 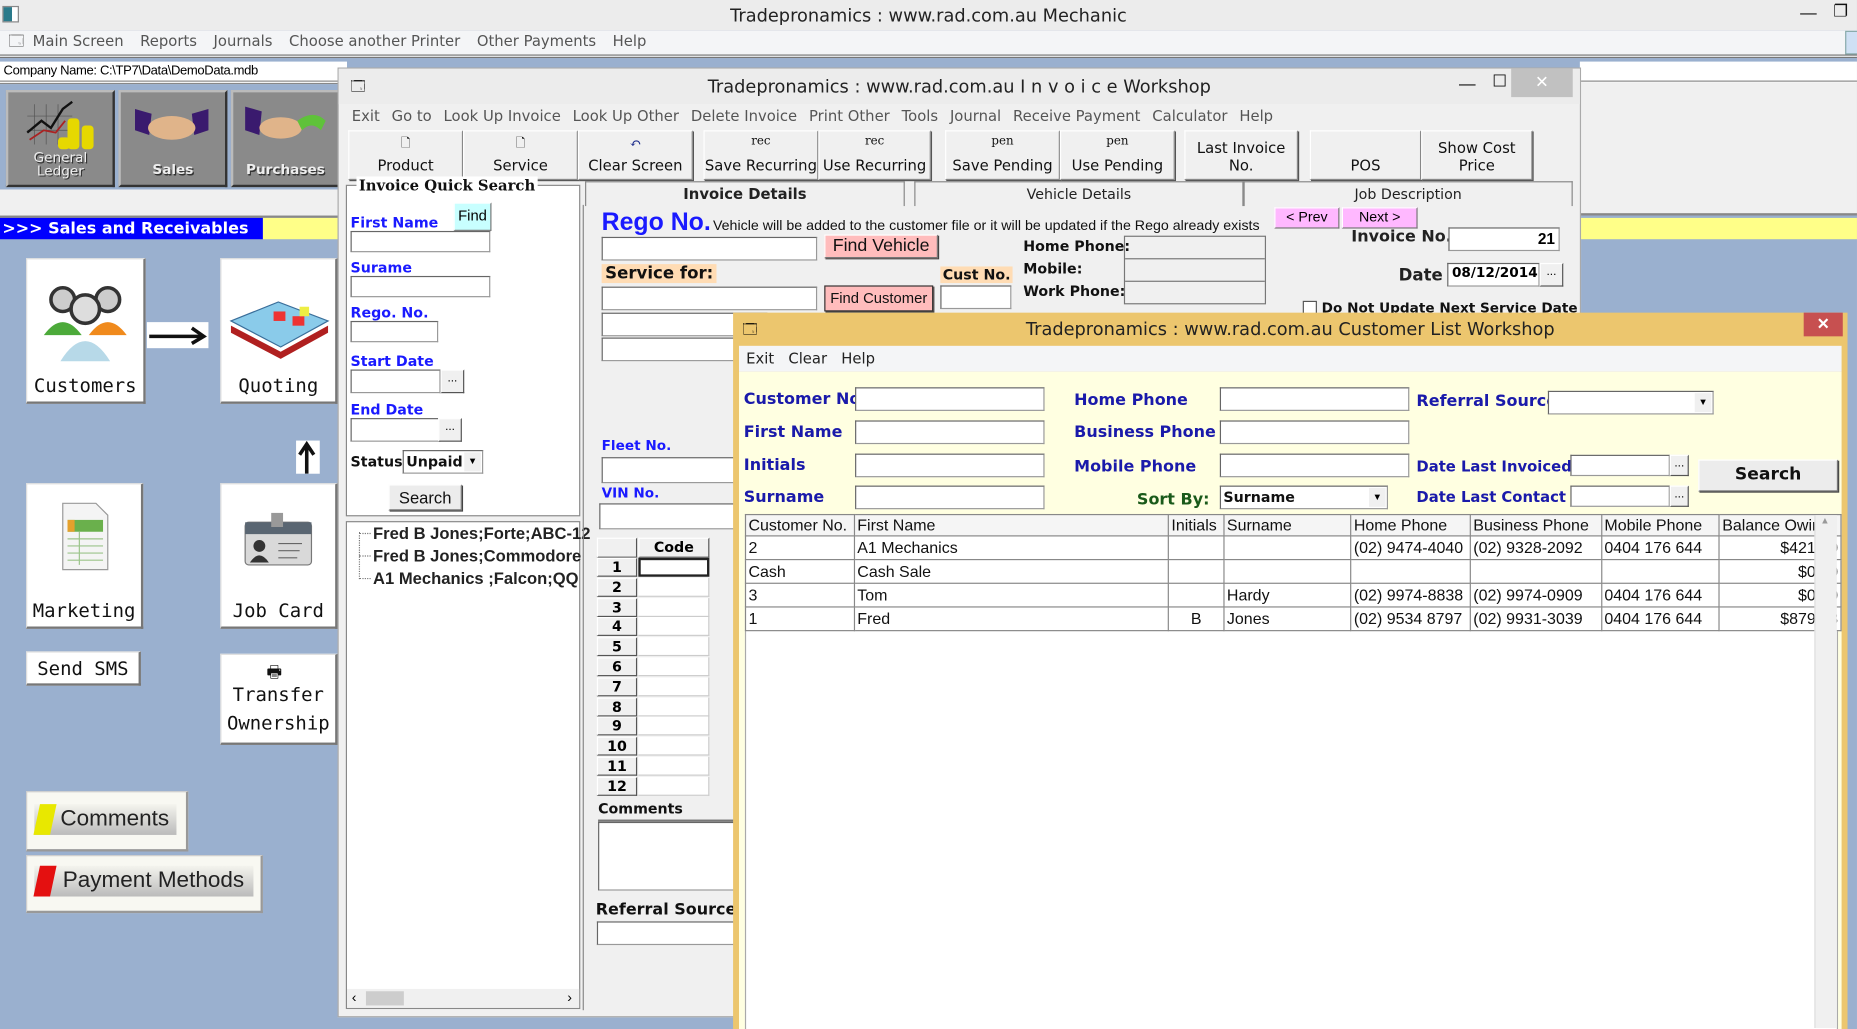 What do you see at coordinates (144, 884) in the screenshot?
I see `payment-methods-button: Payment Methods` at bounding box center [144, 884].